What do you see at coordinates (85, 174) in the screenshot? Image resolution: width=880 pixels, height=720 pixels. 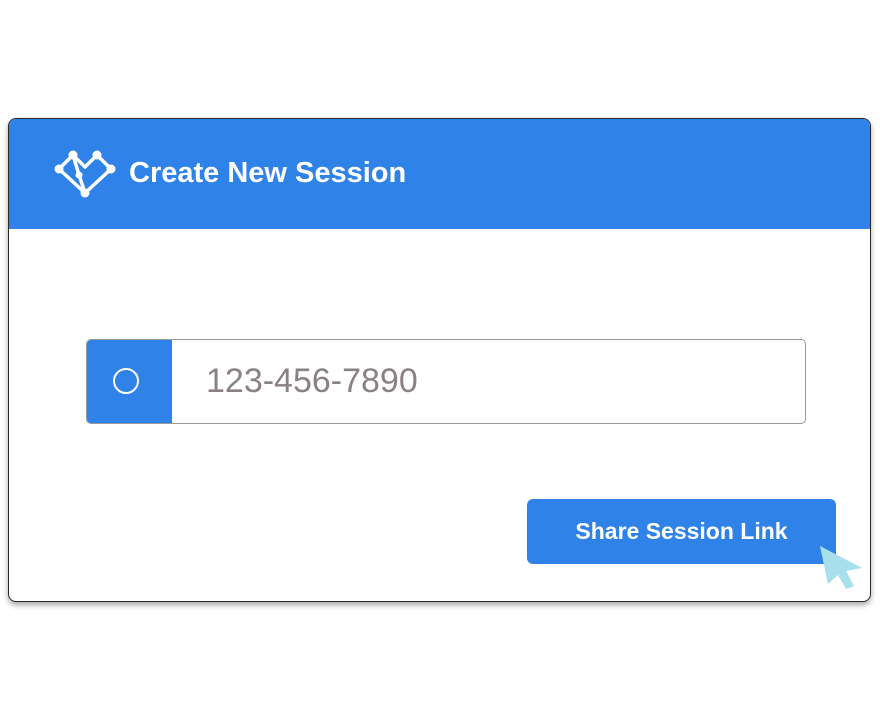 I see `heart-network-icon` at bounding box center [85, 174].